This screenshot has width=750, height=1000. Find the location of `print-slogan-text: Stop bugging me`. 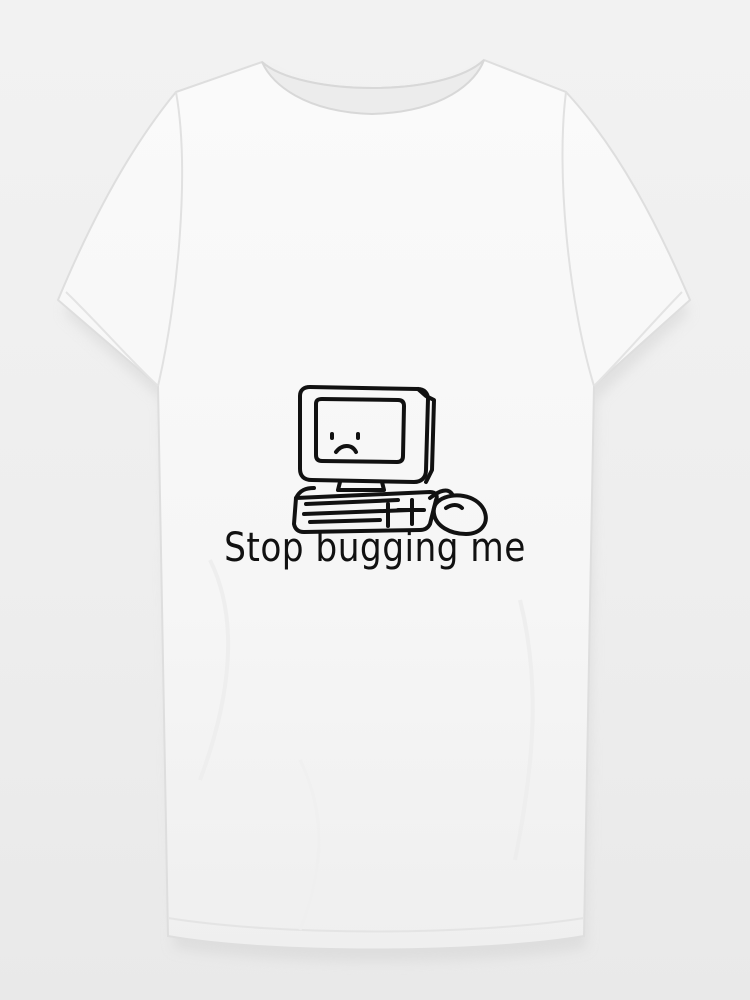

print-slogan-text: Stop bugging me is located at coordinates (375, 548).